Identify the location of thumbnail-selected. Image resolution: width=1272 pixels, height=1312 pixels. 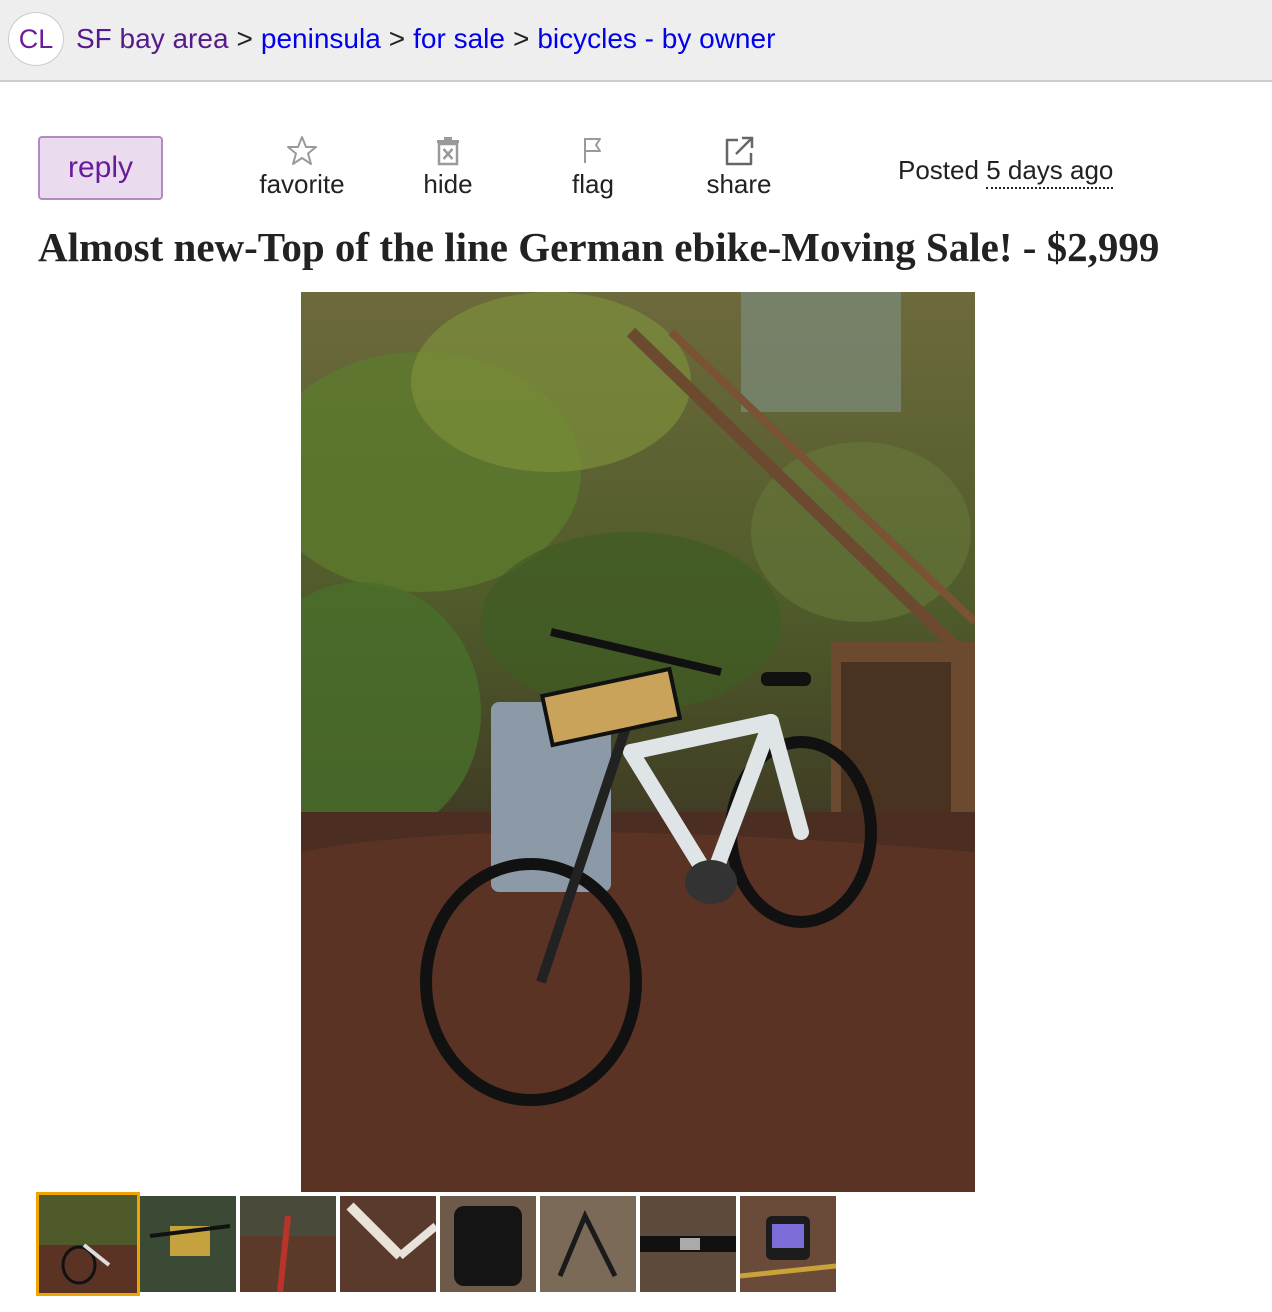
(88, 1244).